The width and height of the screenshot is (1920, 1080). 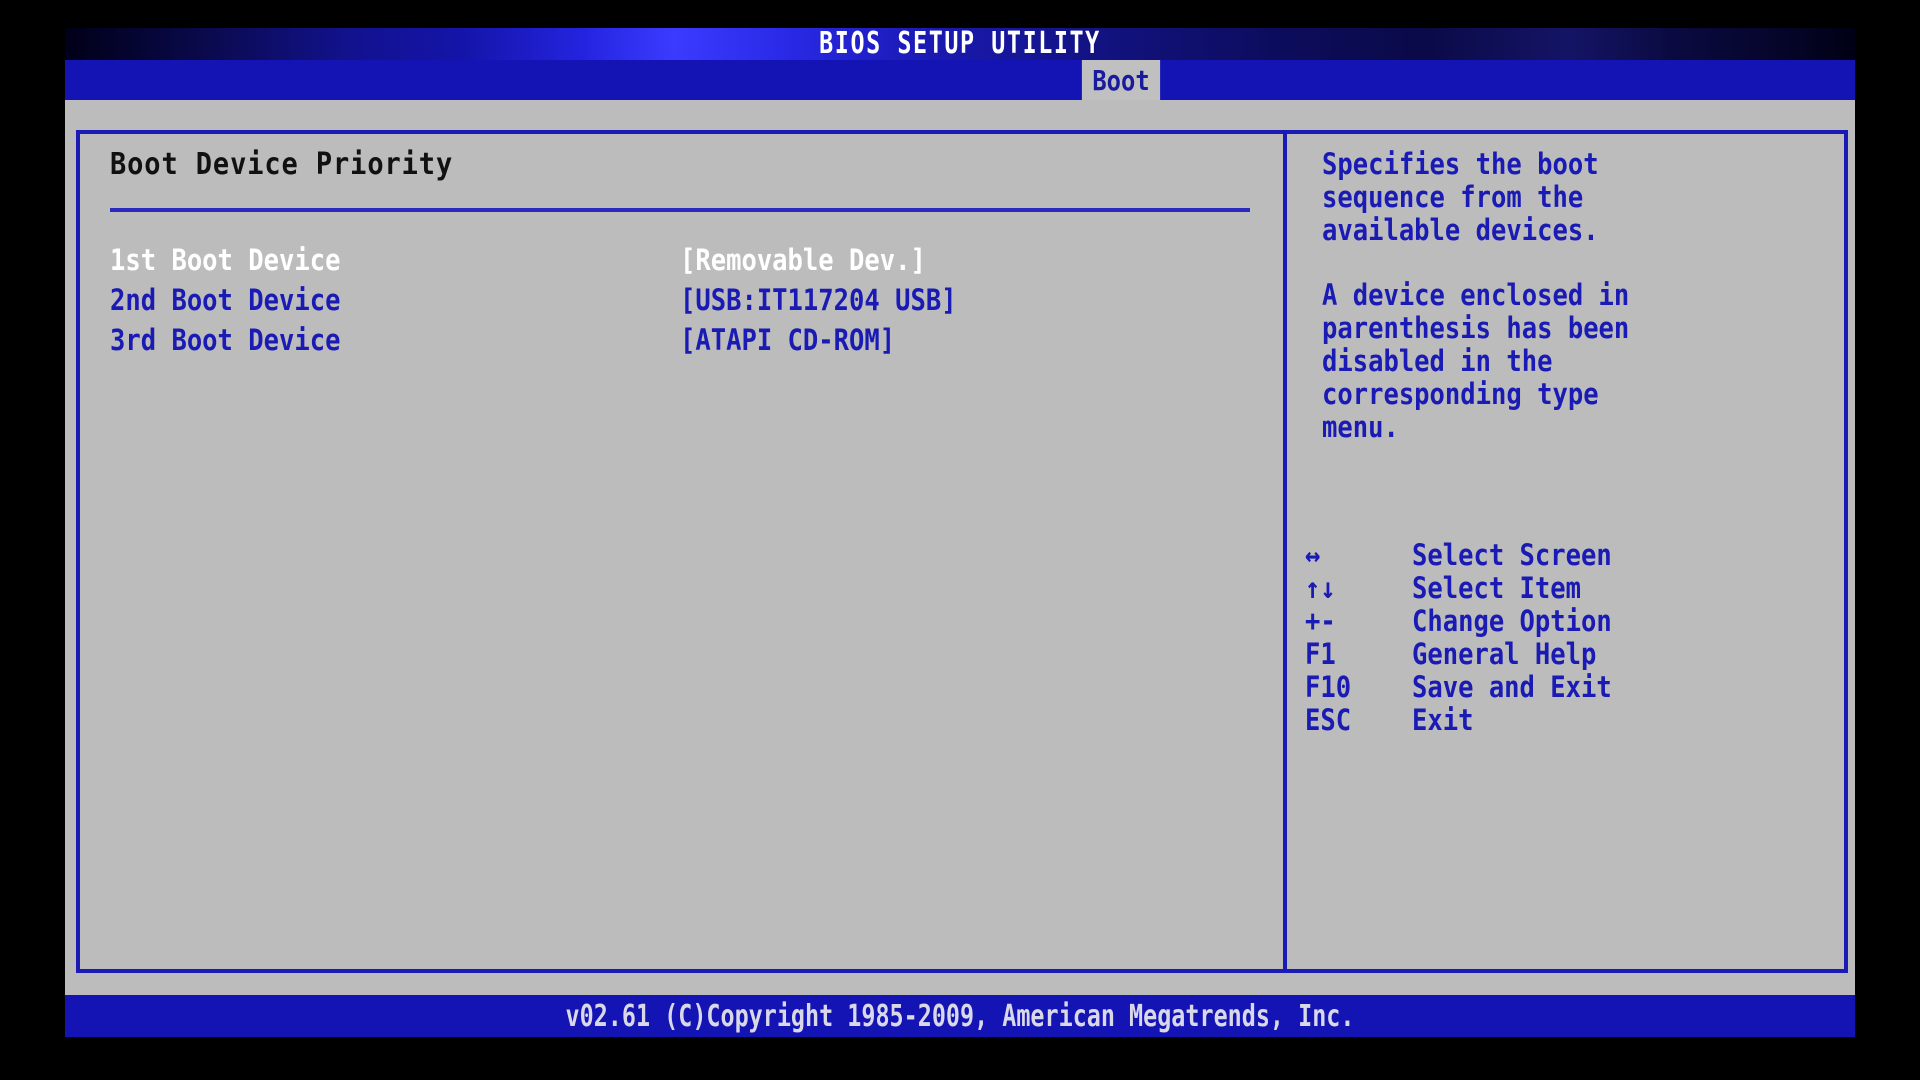 I want to click on legend-label: General Help, so click(x=1504, y=654).